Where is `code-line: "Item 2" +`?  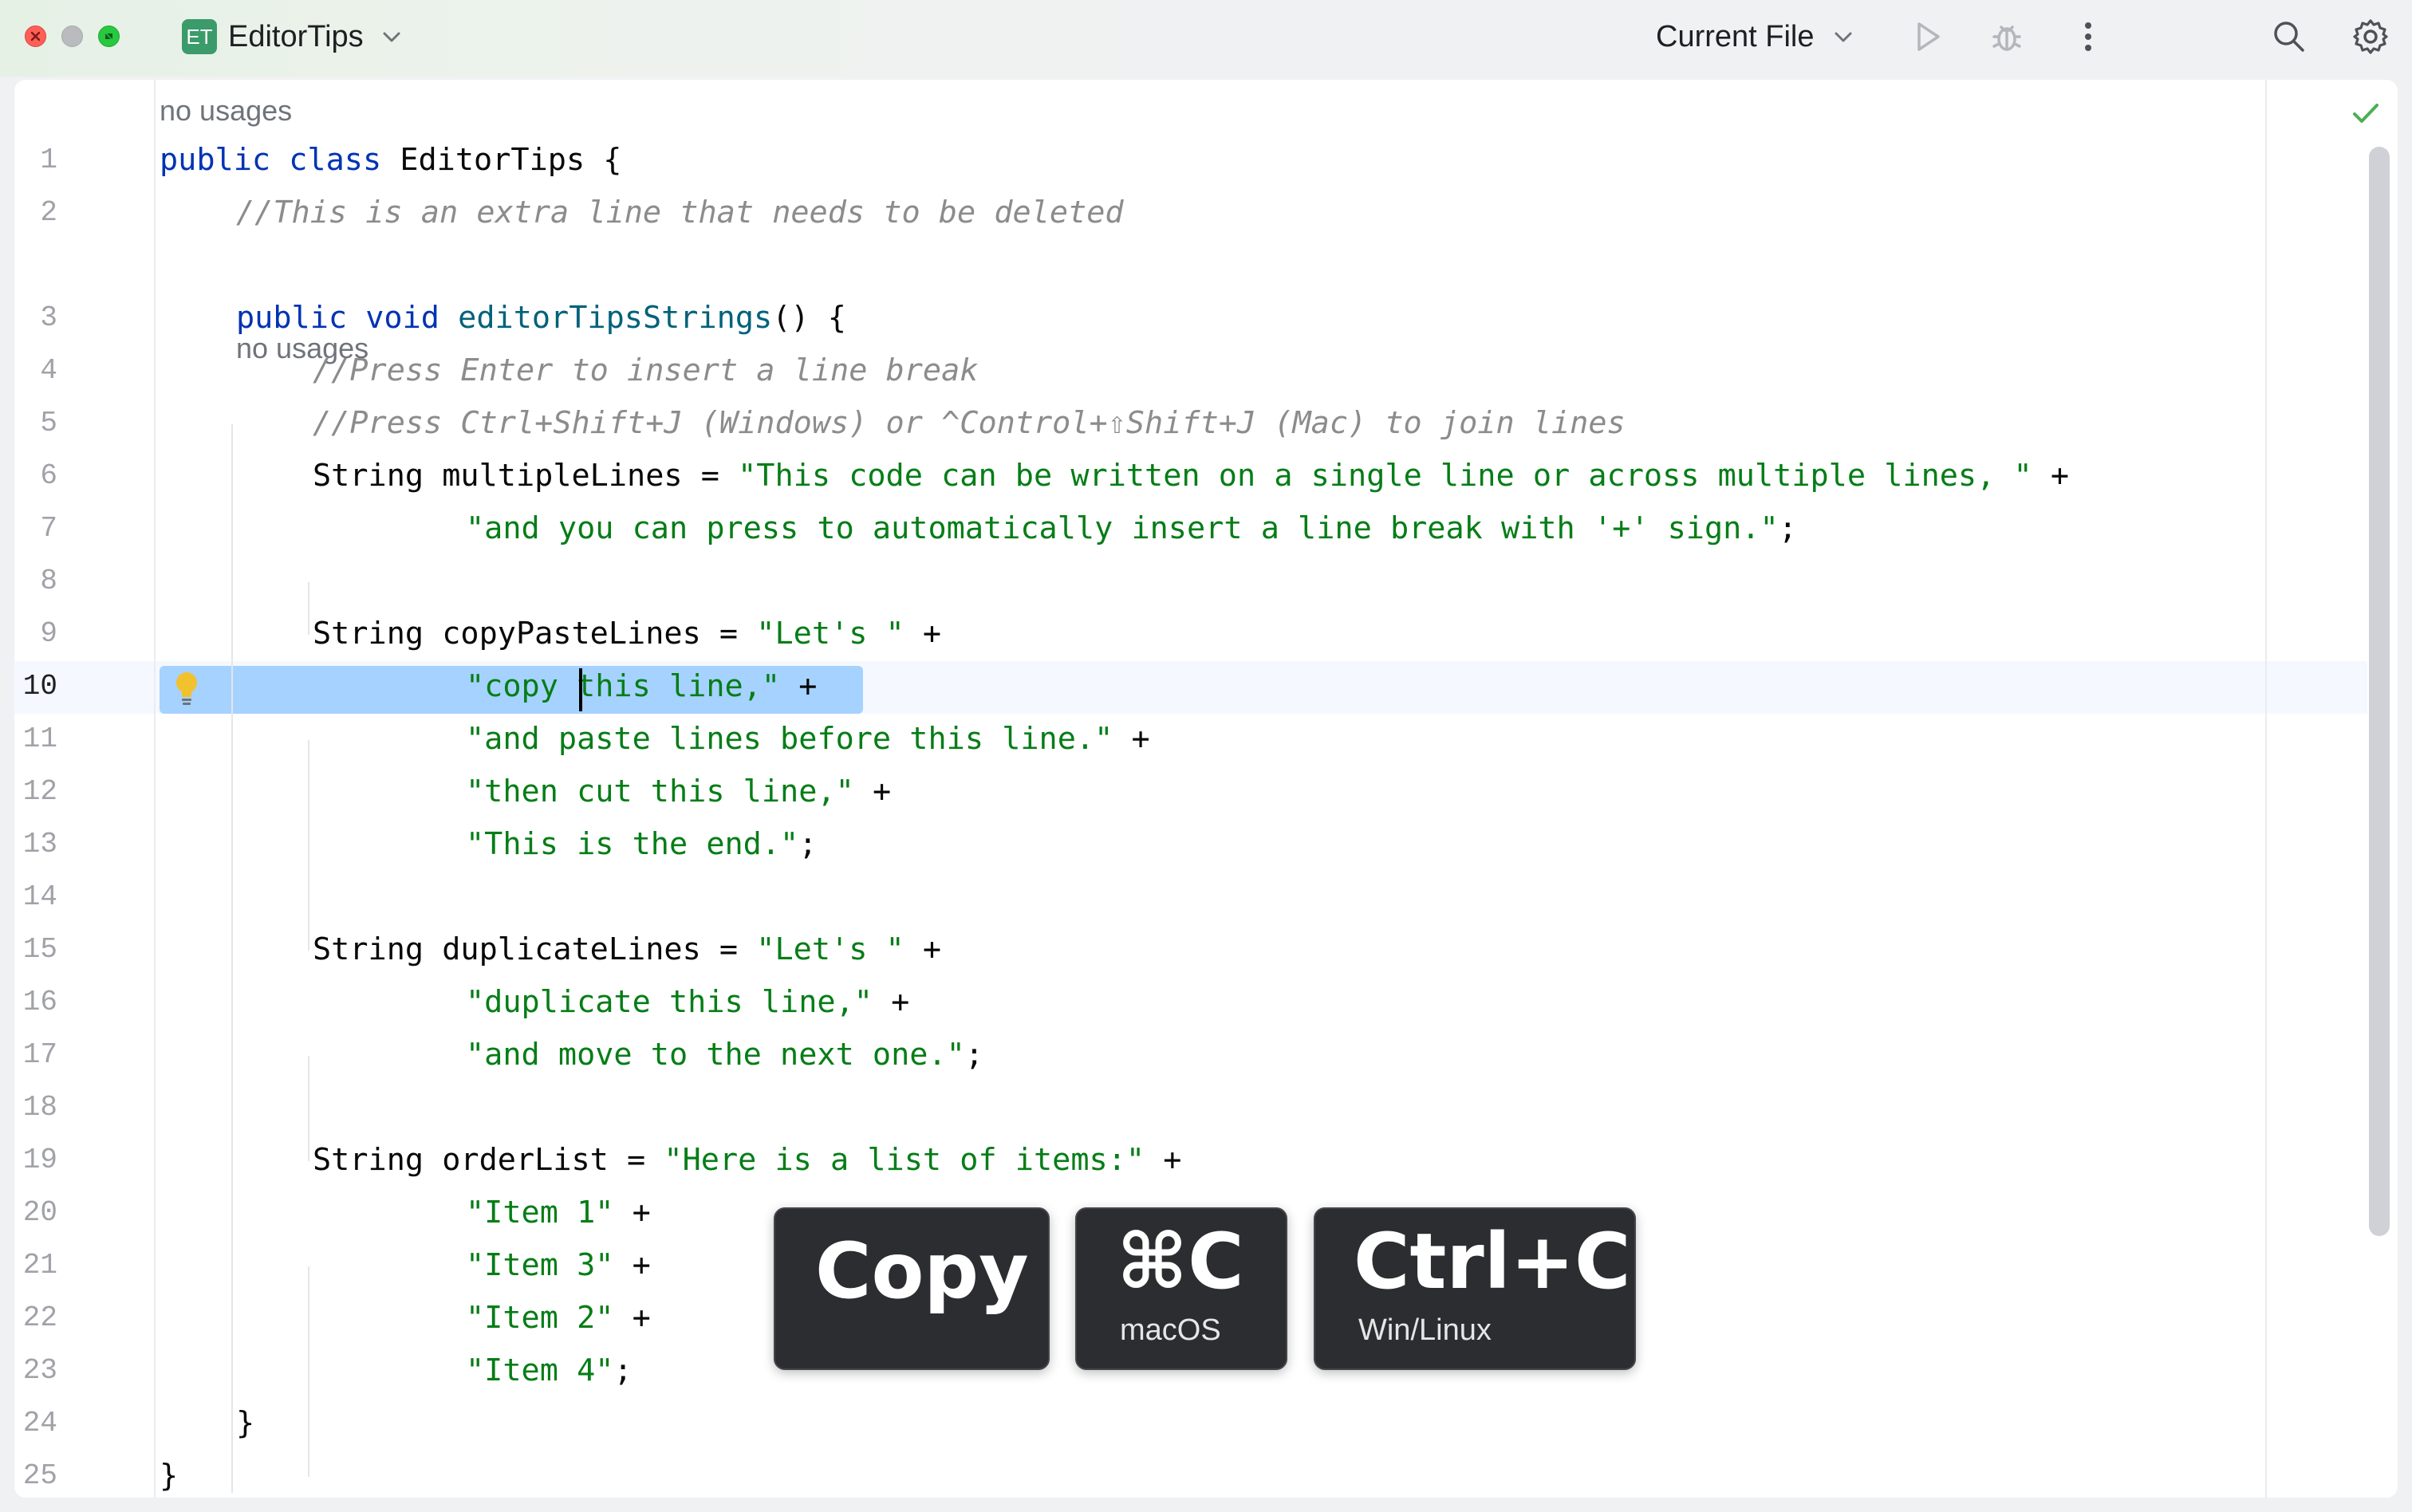
code-line: "Item 2" + is located at coordinates (558, 1318).